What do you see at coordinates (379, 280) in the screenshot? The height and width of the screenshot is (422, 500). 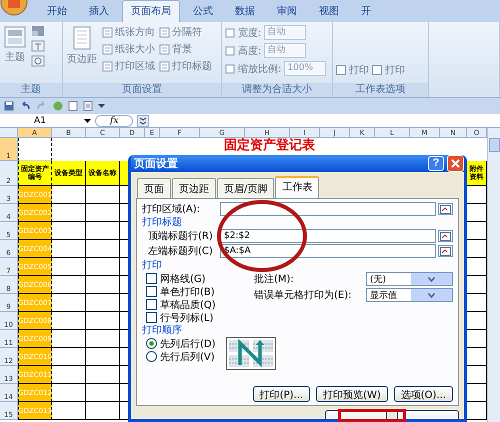 I see `dropdown-value: (无)` at bounding box center [379, 280].